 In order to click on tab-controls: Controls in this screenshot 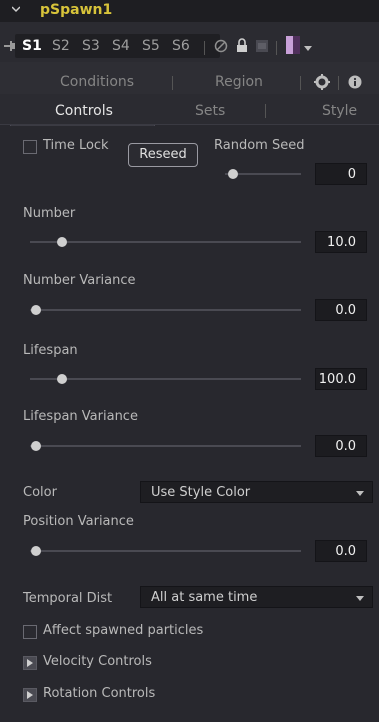, I will do `click(84, 111)`.